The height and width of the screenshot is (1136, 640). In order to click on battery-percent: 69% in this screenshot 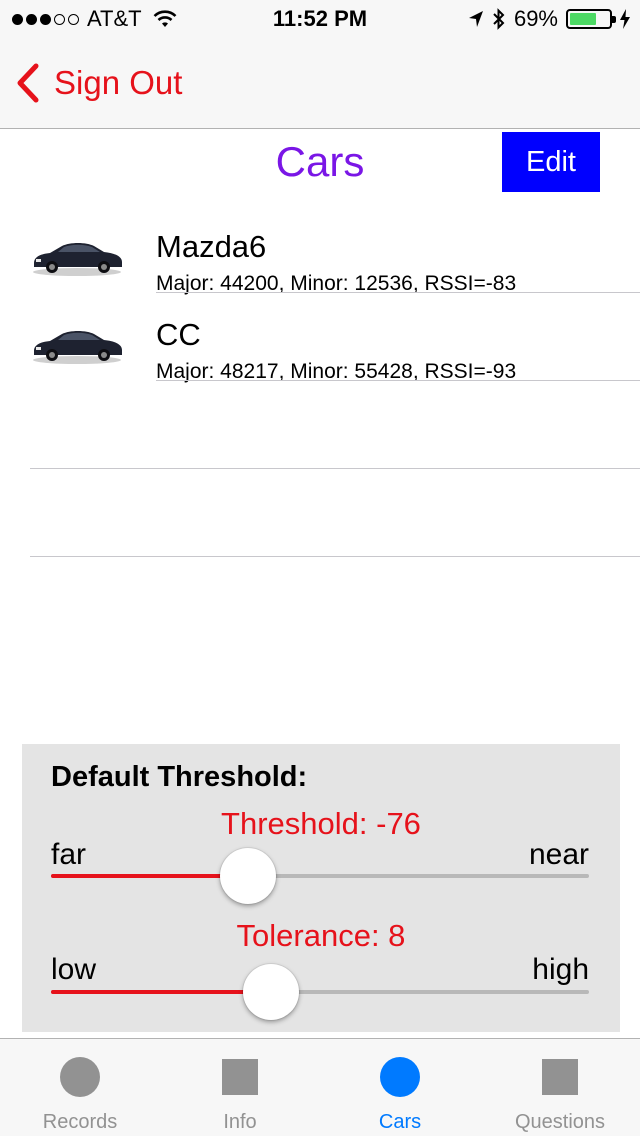, I will do `click(535, 18)`.